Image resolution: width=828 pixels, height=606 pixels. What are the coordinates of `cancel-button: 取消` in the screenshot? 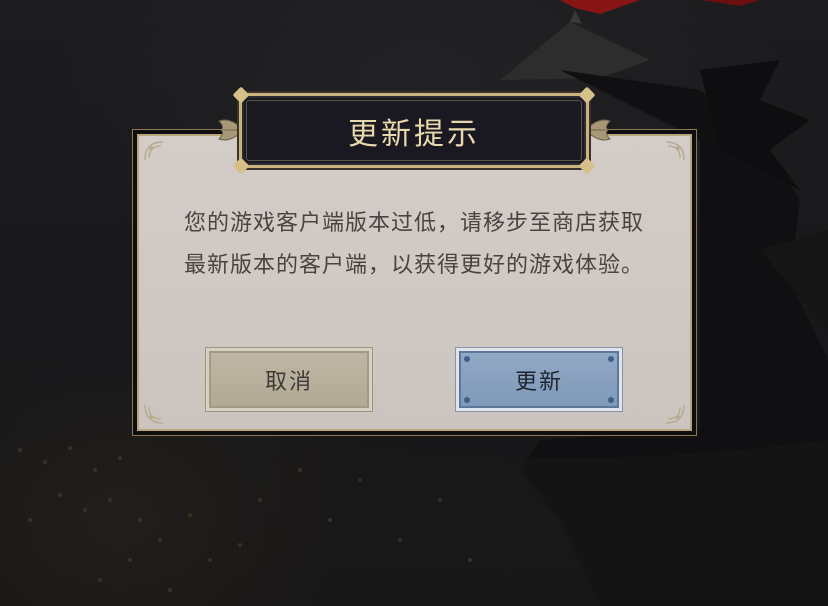 It's located at (289, 379).